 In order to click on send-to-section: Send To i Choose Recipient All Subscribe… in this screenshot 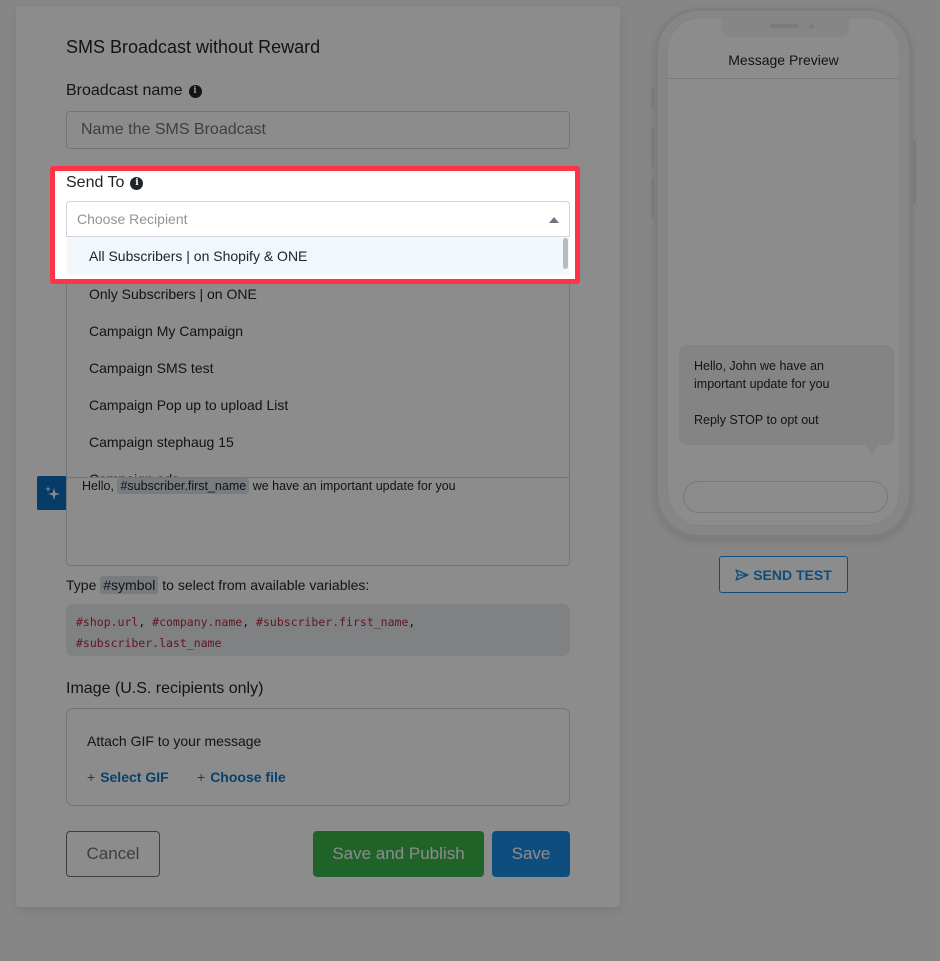, I will do `click(315, 225)`.